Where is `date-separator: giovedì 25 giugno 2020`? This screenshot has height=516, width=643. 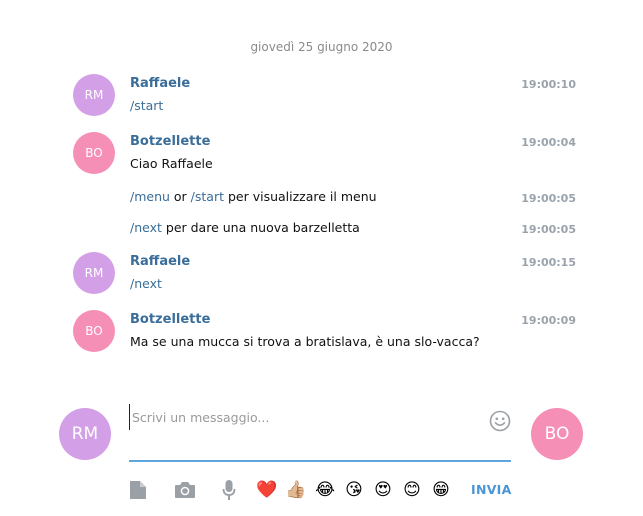
date-separator: giovedì 25 giugno 2020 is located at coordinates (321, 47).